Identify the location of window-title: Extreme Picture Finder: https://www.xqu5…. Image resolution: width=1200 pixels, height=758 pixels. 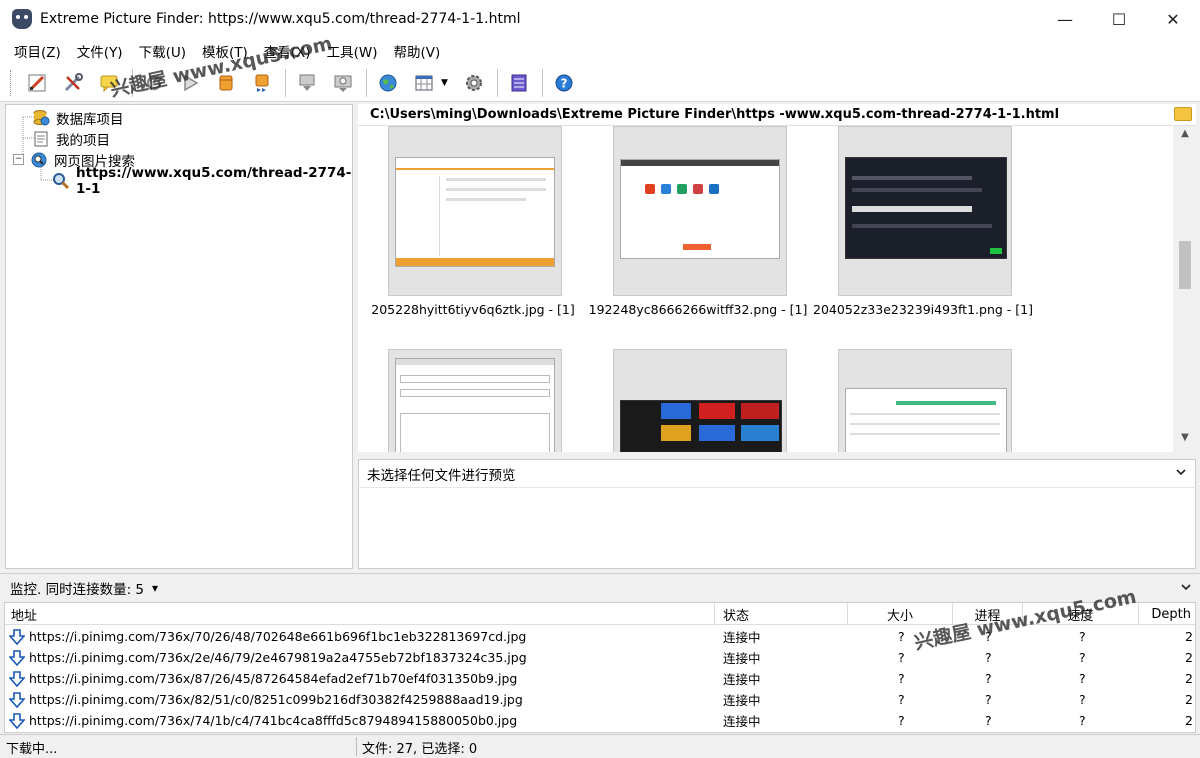
(280, 19).